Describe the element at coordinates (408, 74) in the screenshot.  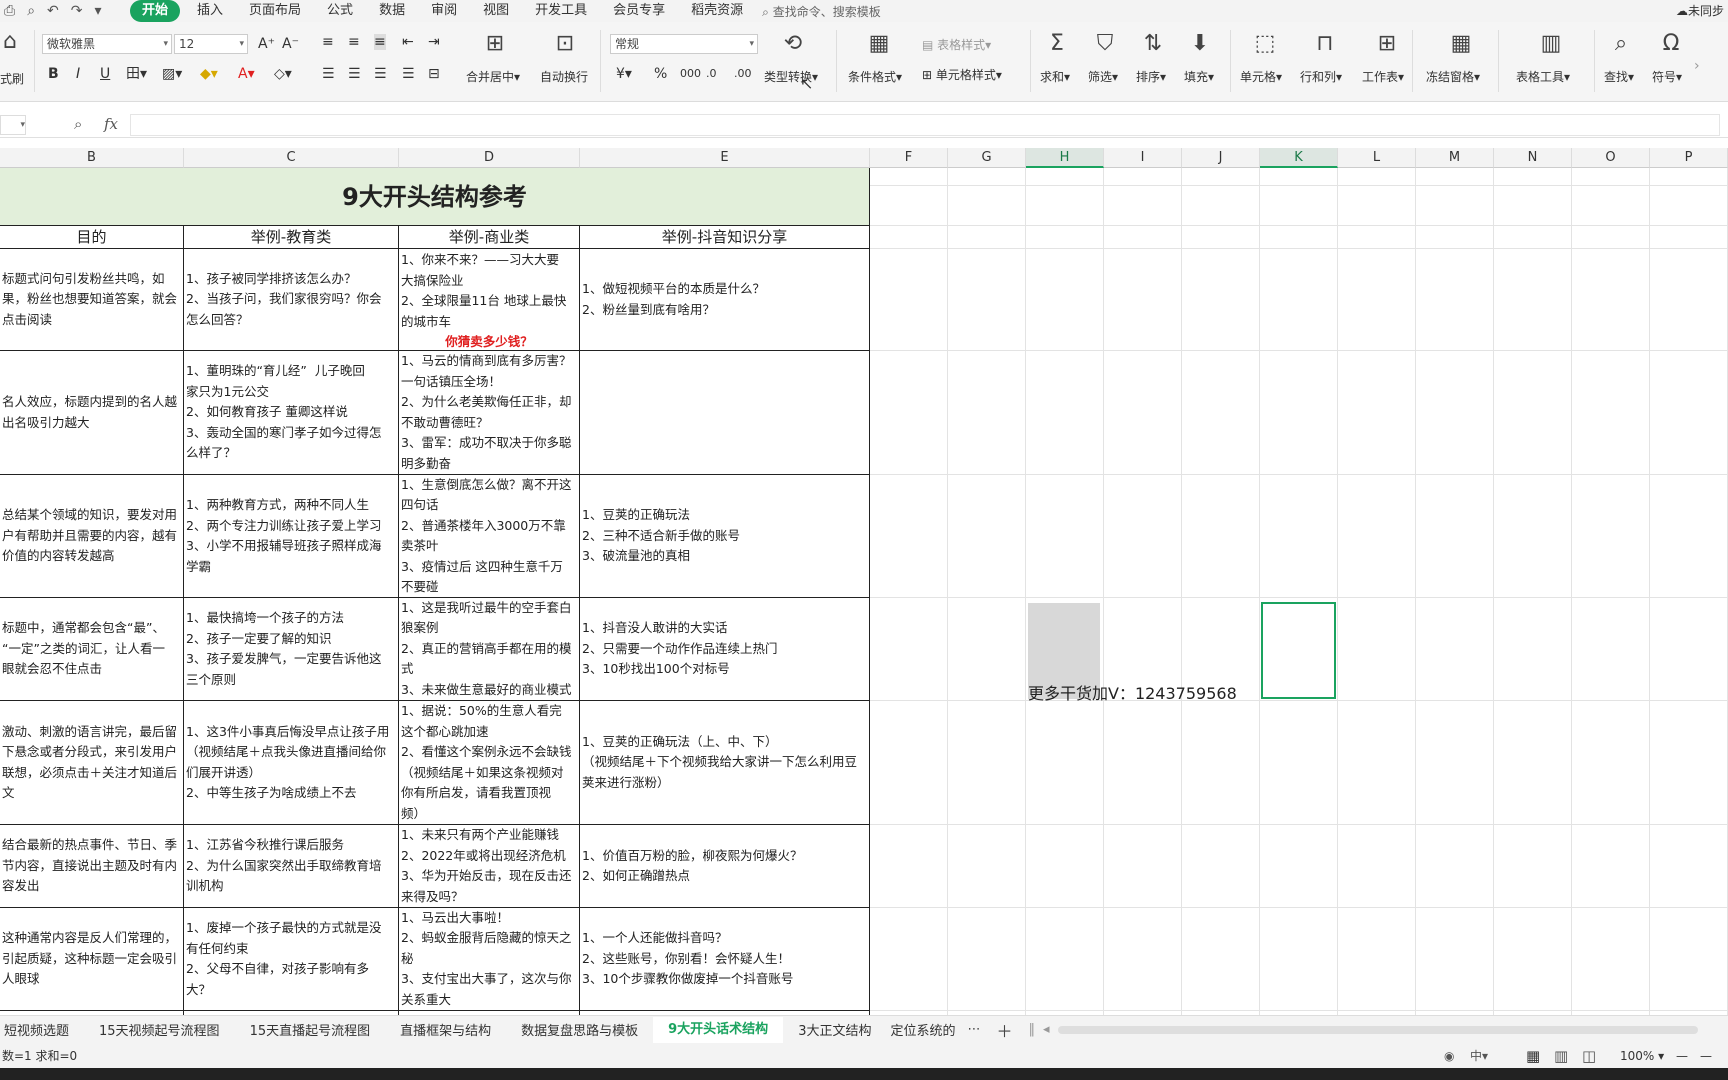
I see `justify-icon: ☰` at that location.